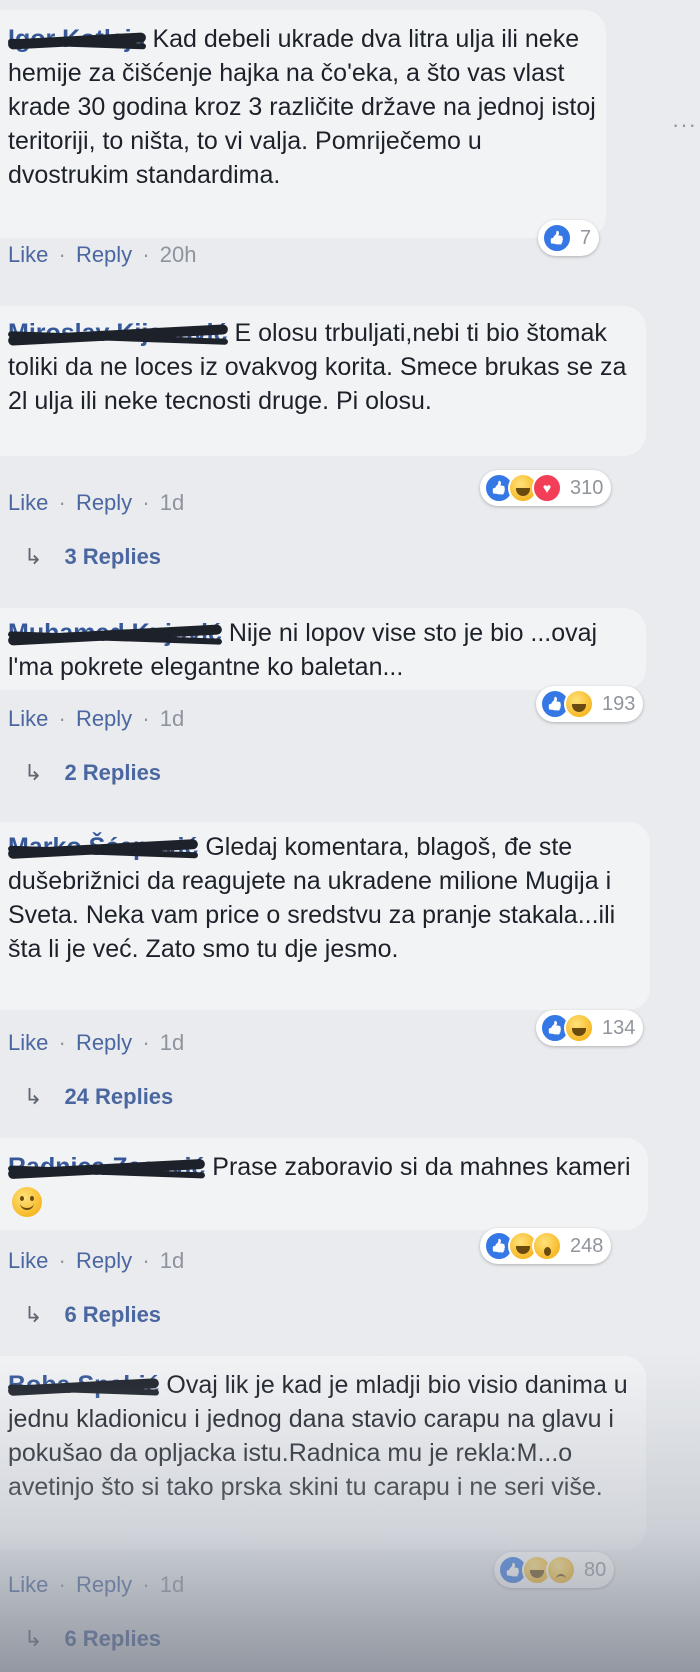 The height and width of the screenshot is (1672, 700). Describe the element at coordinates (557, 238) in the screenshot. I see `like-reaction-icon` at that location.